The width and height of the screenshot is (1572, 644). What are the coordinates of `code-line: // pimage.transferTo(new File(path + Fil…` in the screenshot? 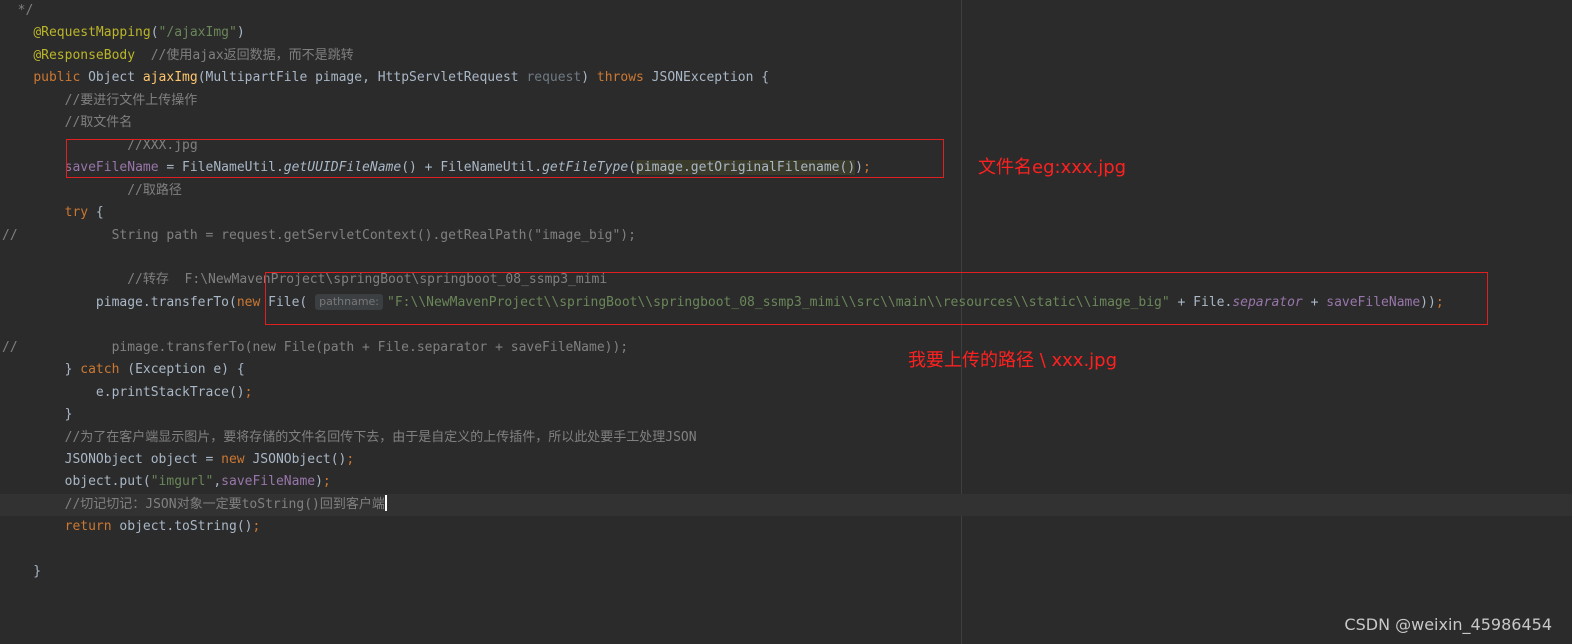 It's located at (786, 348).